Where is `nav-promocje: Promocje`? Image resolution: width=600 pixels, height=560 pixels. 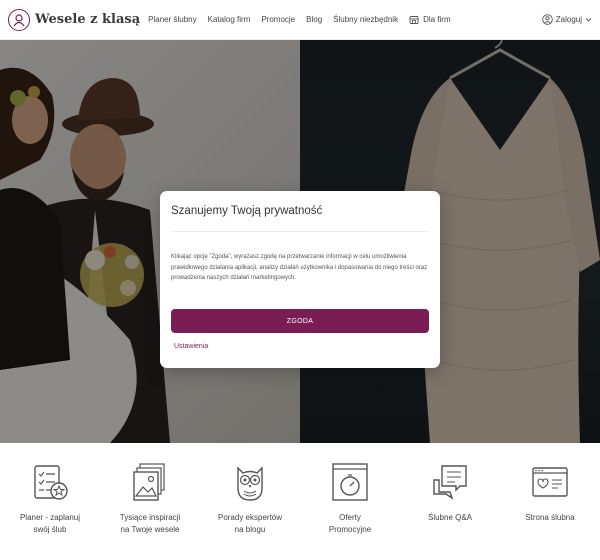
nav-promocje: Promocje is located at coordinates (278, 19).